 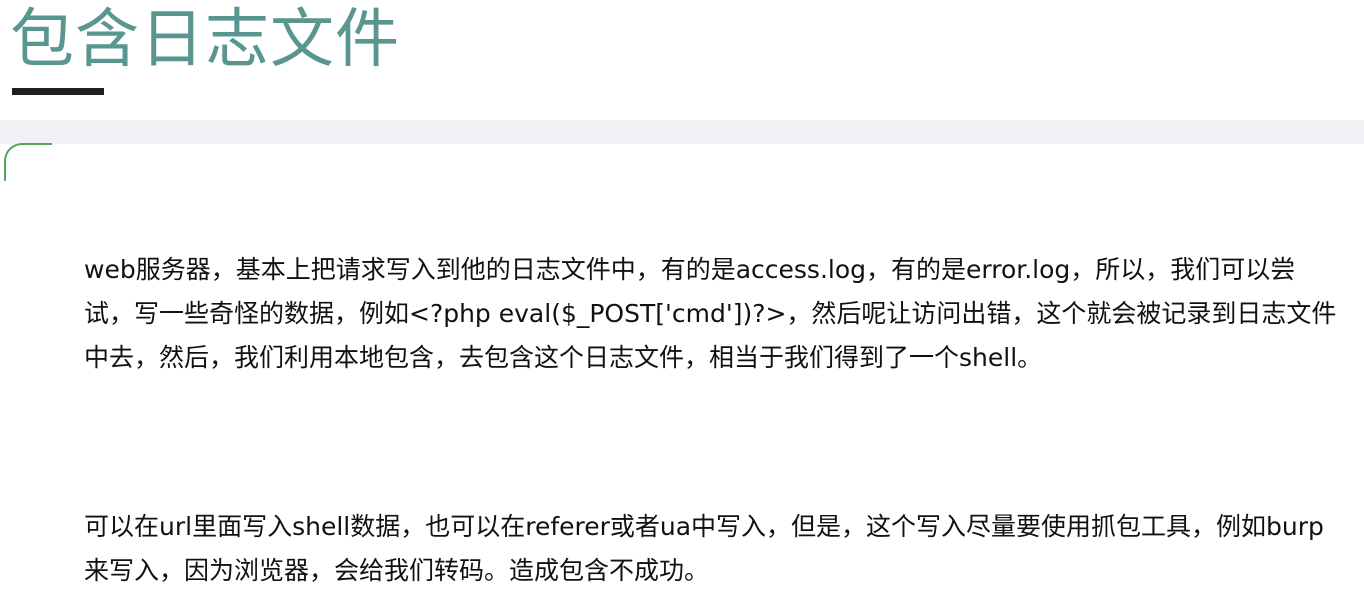 What do you see at coordinates (205, 40) in the screenshot?
I see `page-title: 包含日志文件` at bounding box center [205, 40].